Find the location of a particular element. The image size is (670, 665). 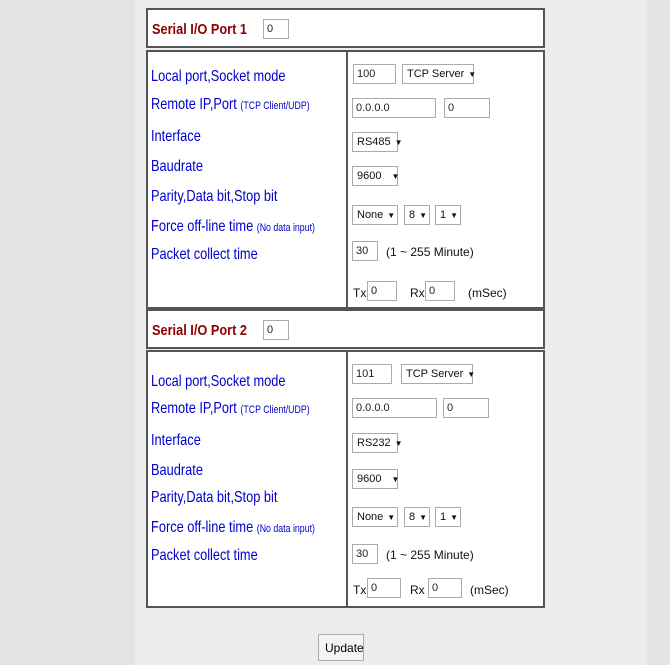

port1-stop-bit-value: 1 is located at coordinates (443, 215).